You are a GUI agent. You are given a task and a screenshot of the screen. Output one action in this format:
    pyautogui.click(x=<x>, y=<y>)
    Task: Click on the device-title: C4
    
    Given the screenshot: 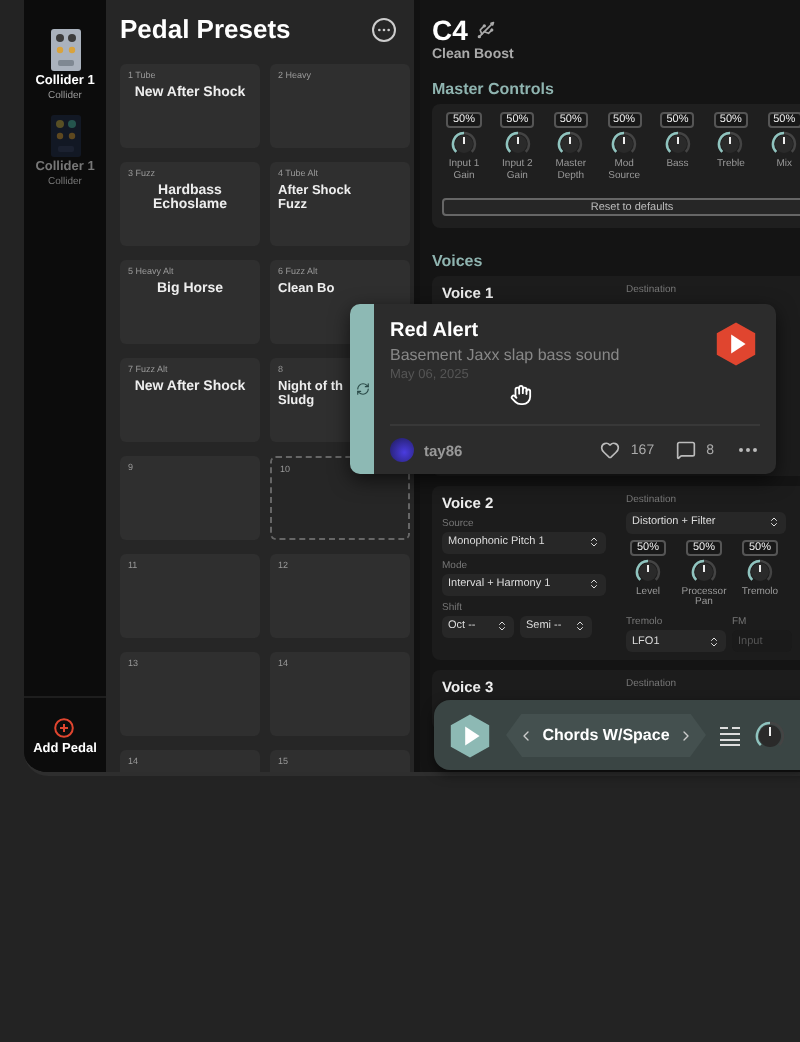 What is the action you would take?
    pyautogui.click(x=450, y=30)
    